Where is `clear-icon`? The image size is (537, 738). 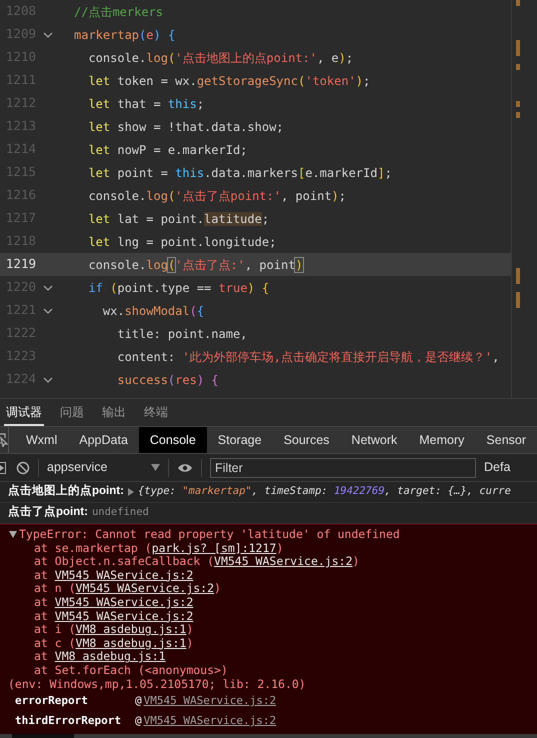
clear-icon is located at coordinates (23, 467).